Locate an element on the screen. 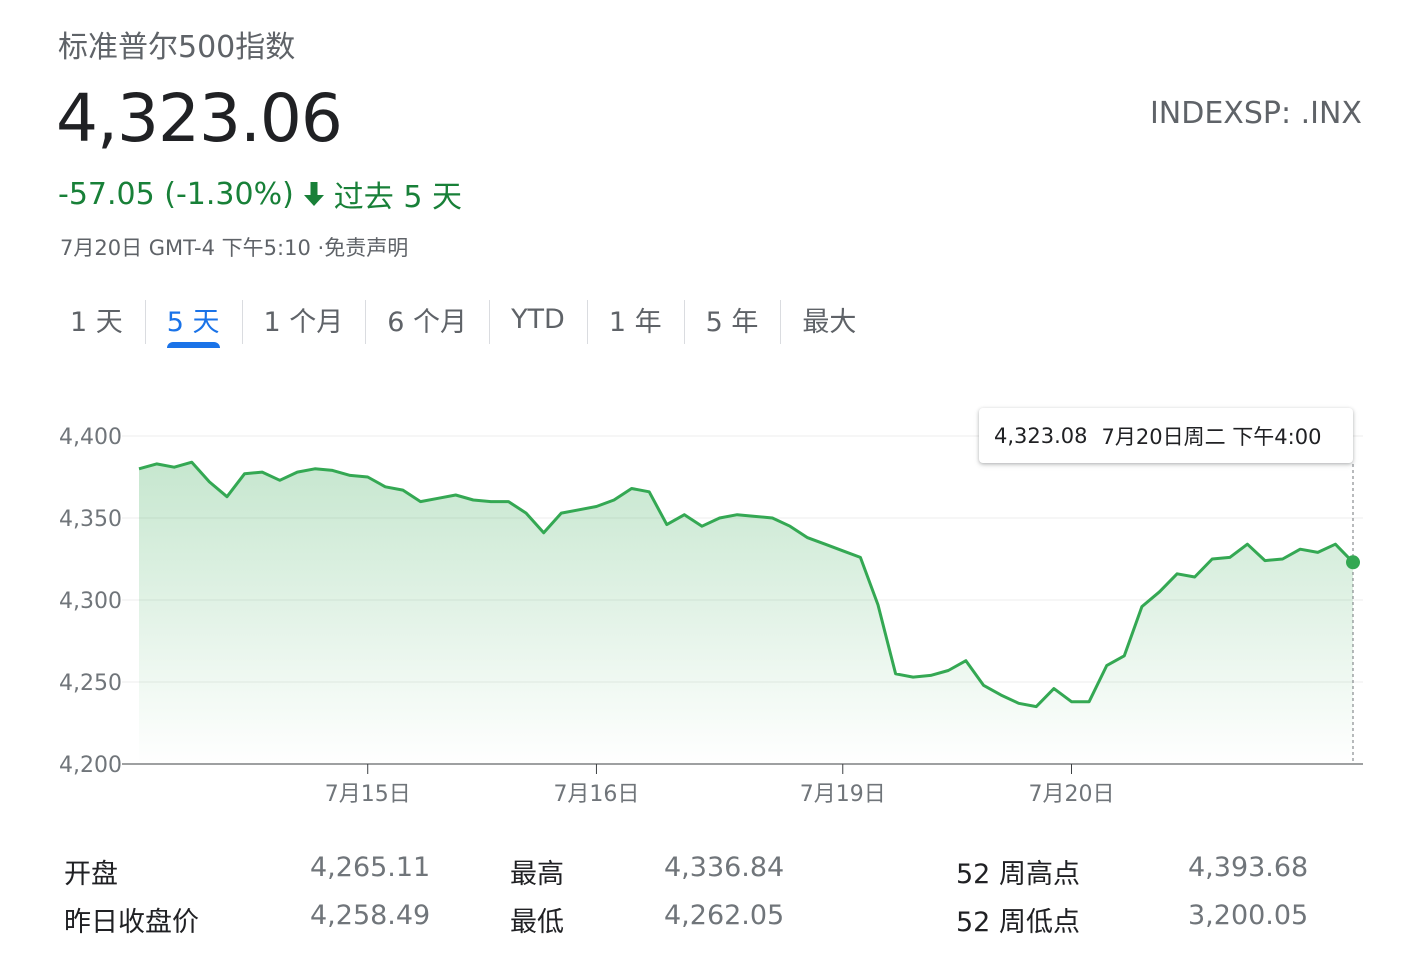  chart-tooltip: 4,323.08 7月20日周二 下午4:00 is located at coordinates (1166, 435).